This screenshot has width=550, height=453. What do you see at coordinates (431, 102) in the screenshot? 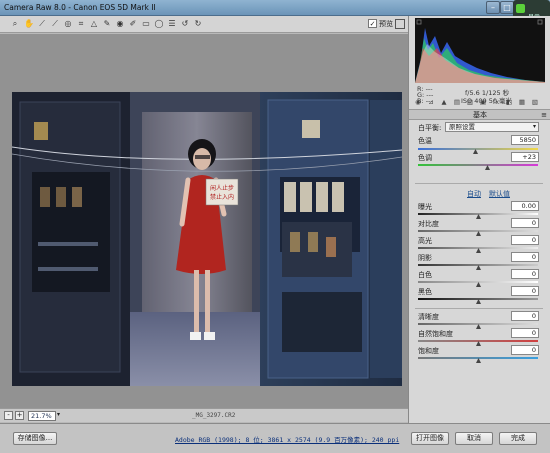
I see `tab-tone-curve: ⊿` at bounding box center [431, 102].